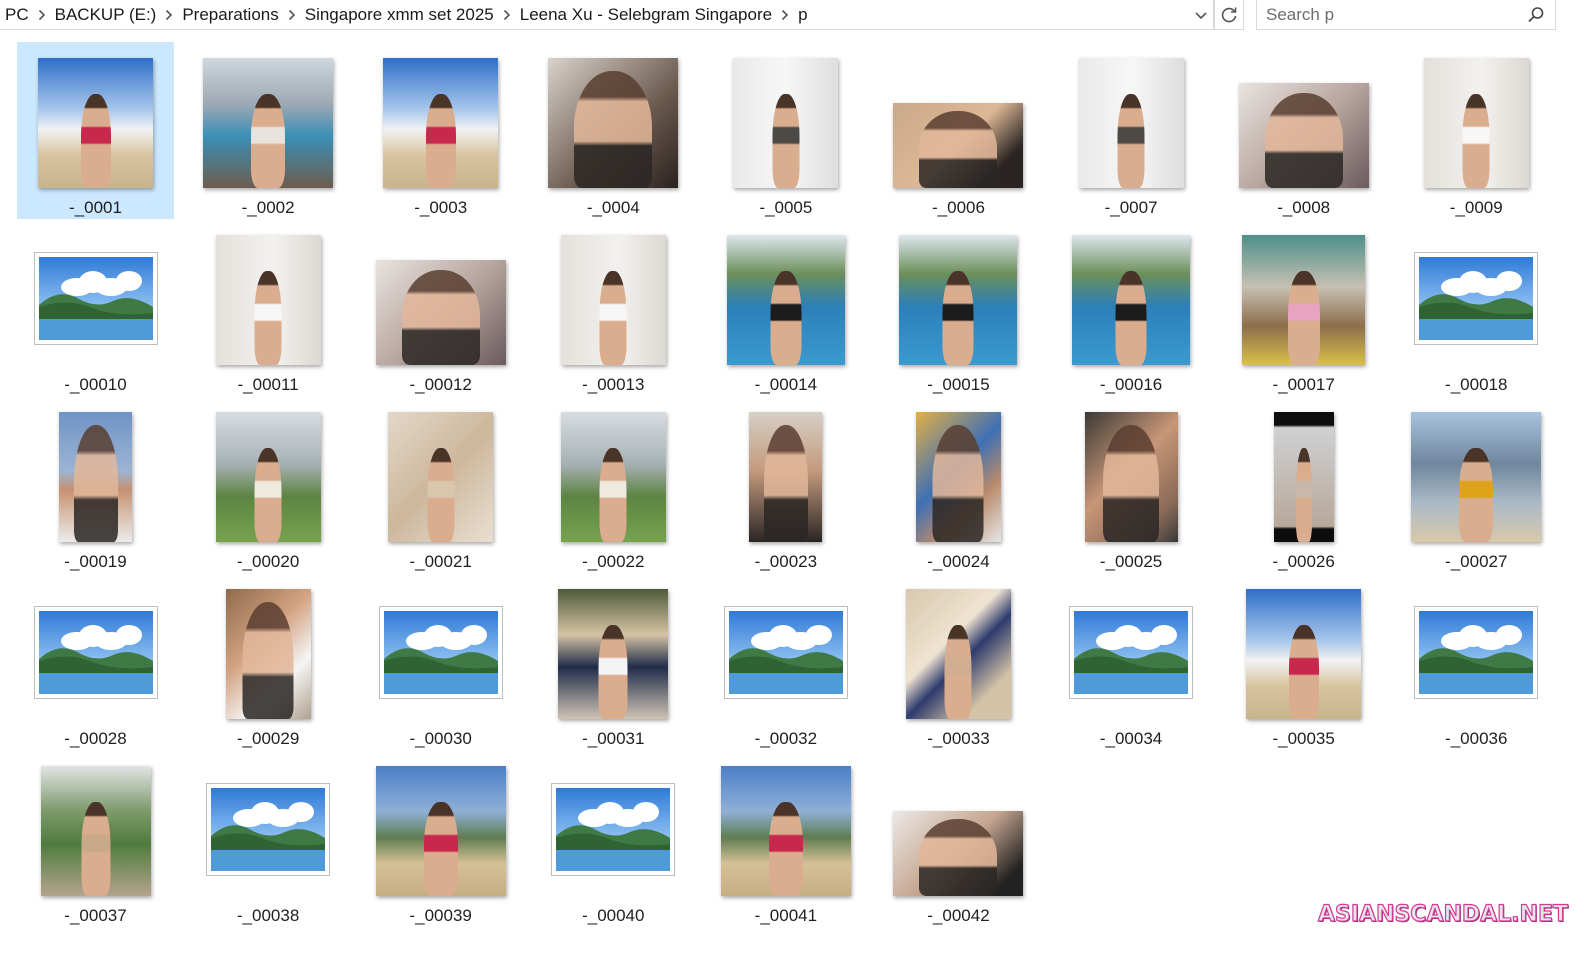 Image resolution: width=1584 pixels, height=953 pixels. What do you see at coordinates (613, 739) in the screenshot?
I see `file-name-label: -_00031` at bounding box center [613, 739].